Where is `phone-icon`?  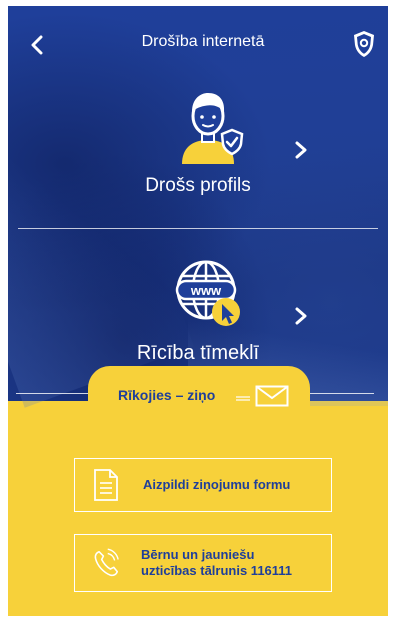
phone-icon is located at coordinates (106, 562).